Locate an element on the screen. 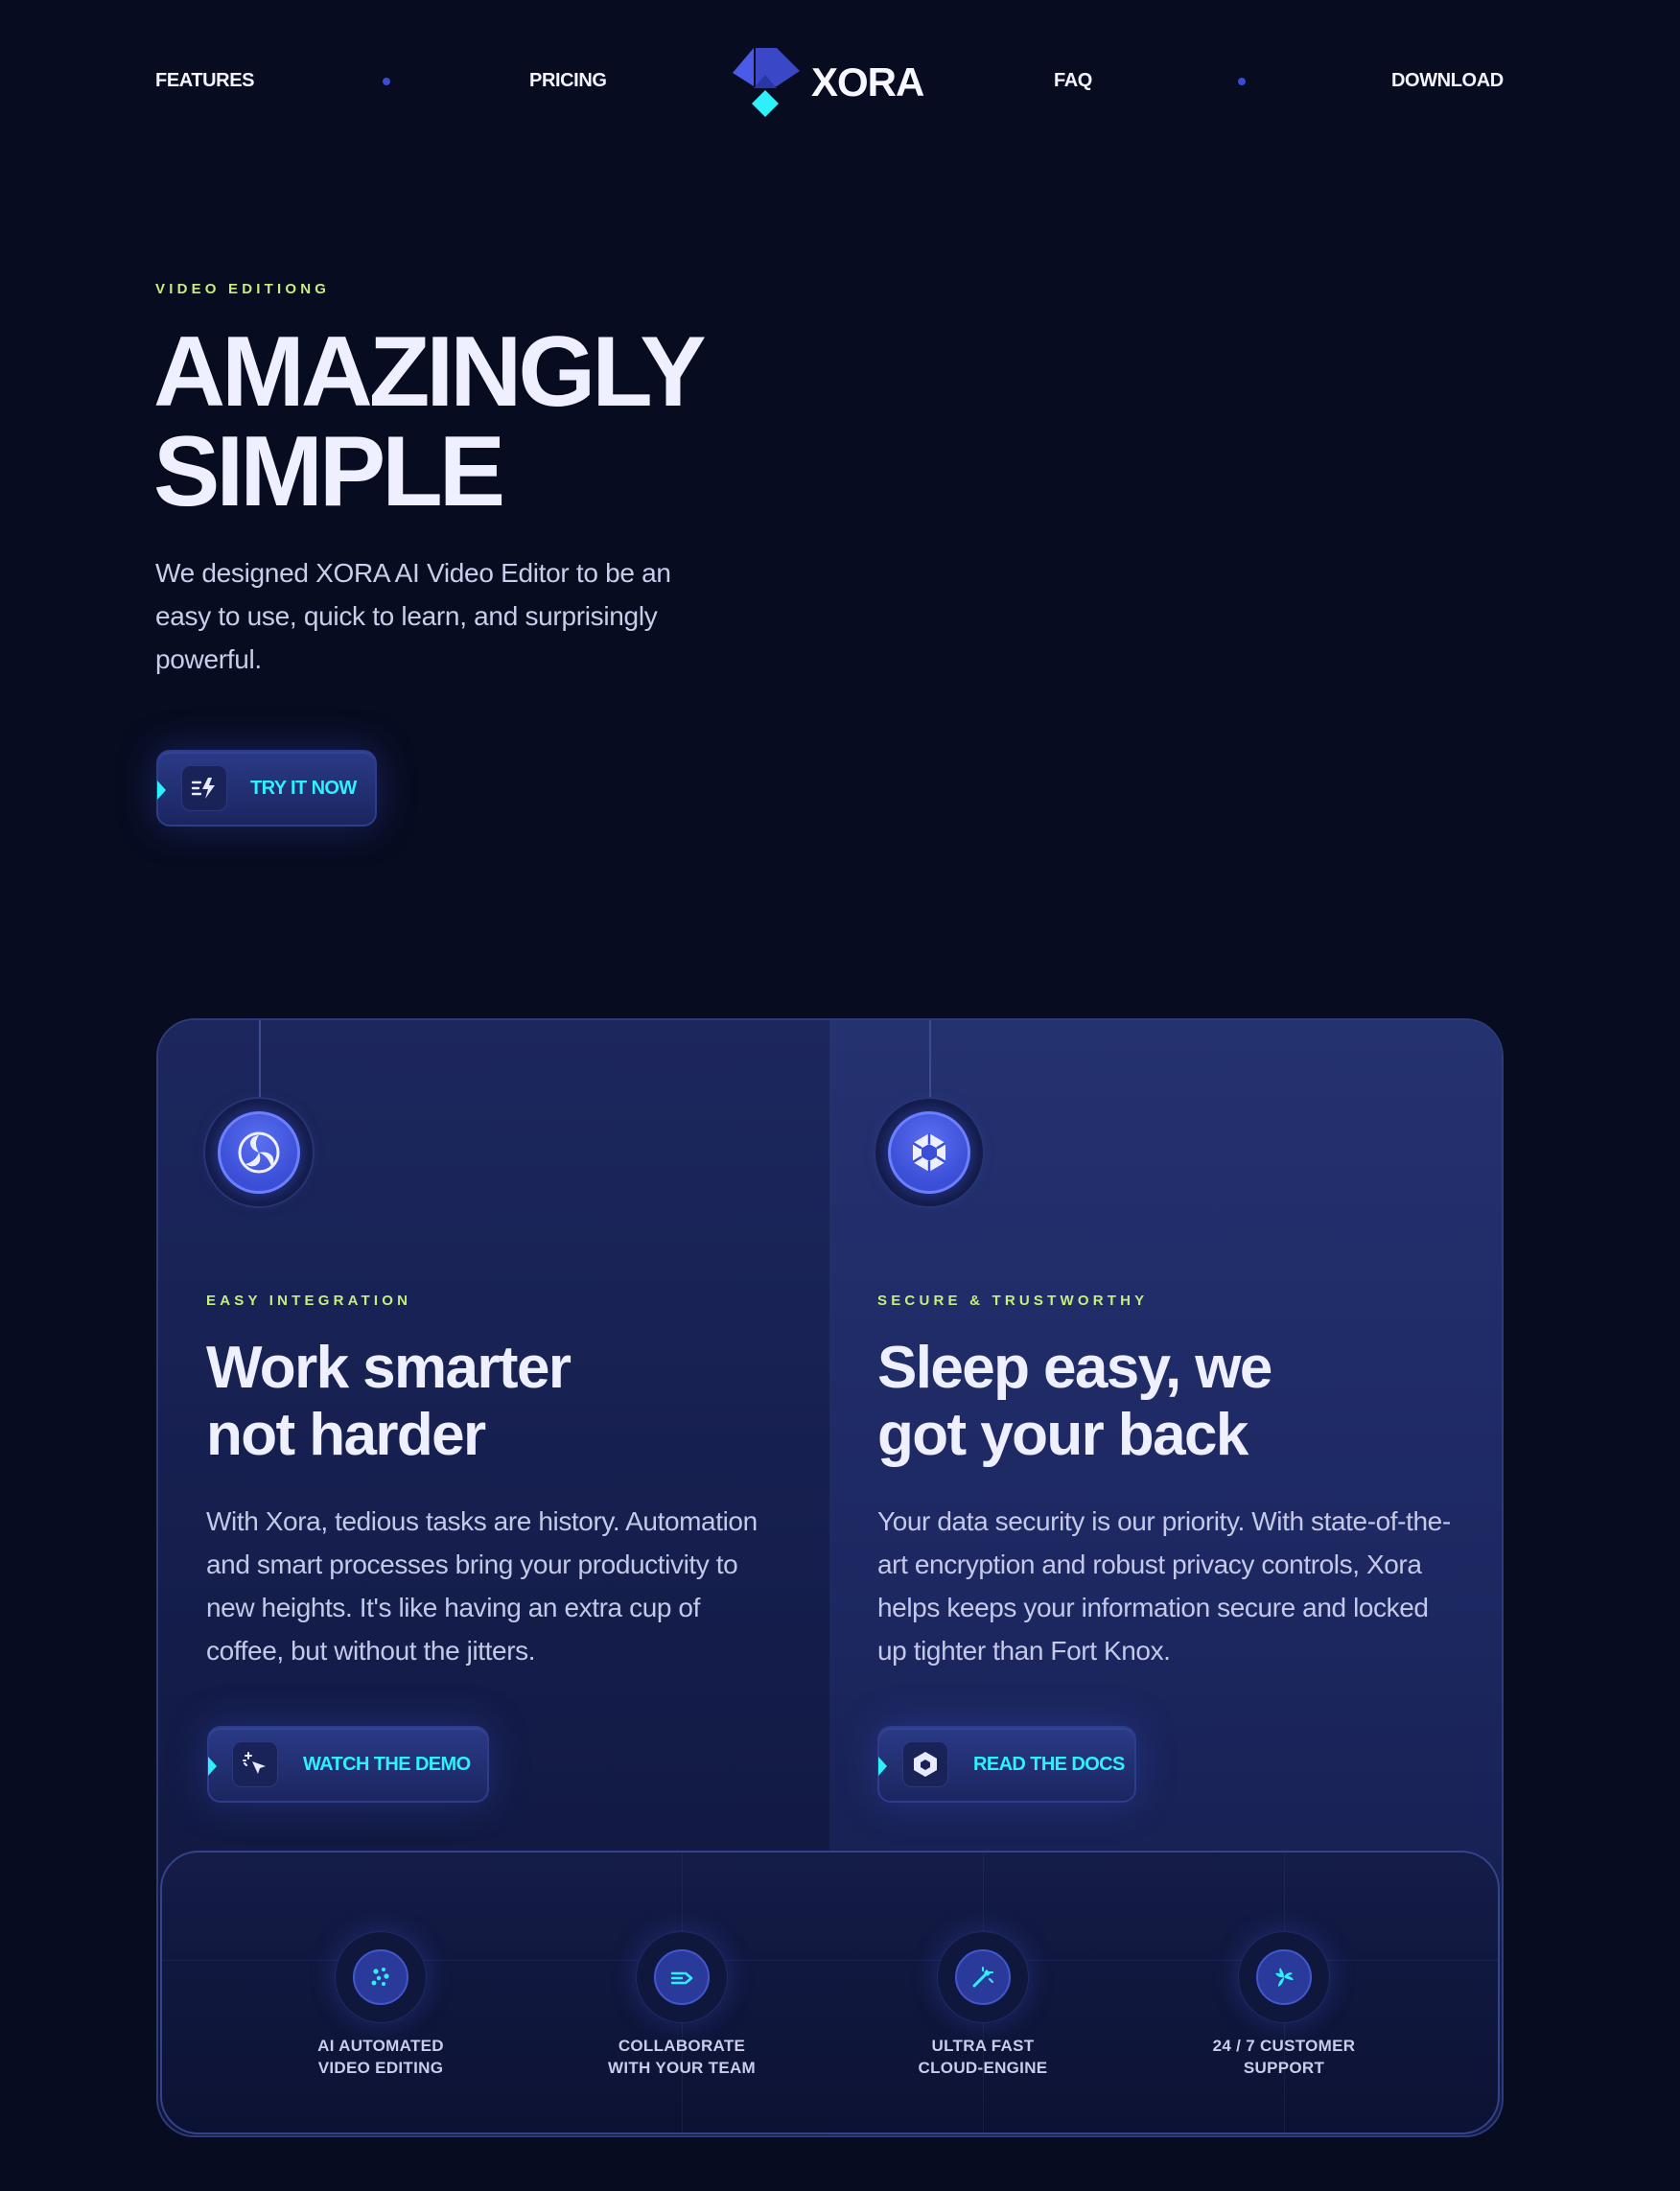 The height and width of the screenshot is (2191, 1680). feature-title-line: not harder is located at coordinates (346, 1435).